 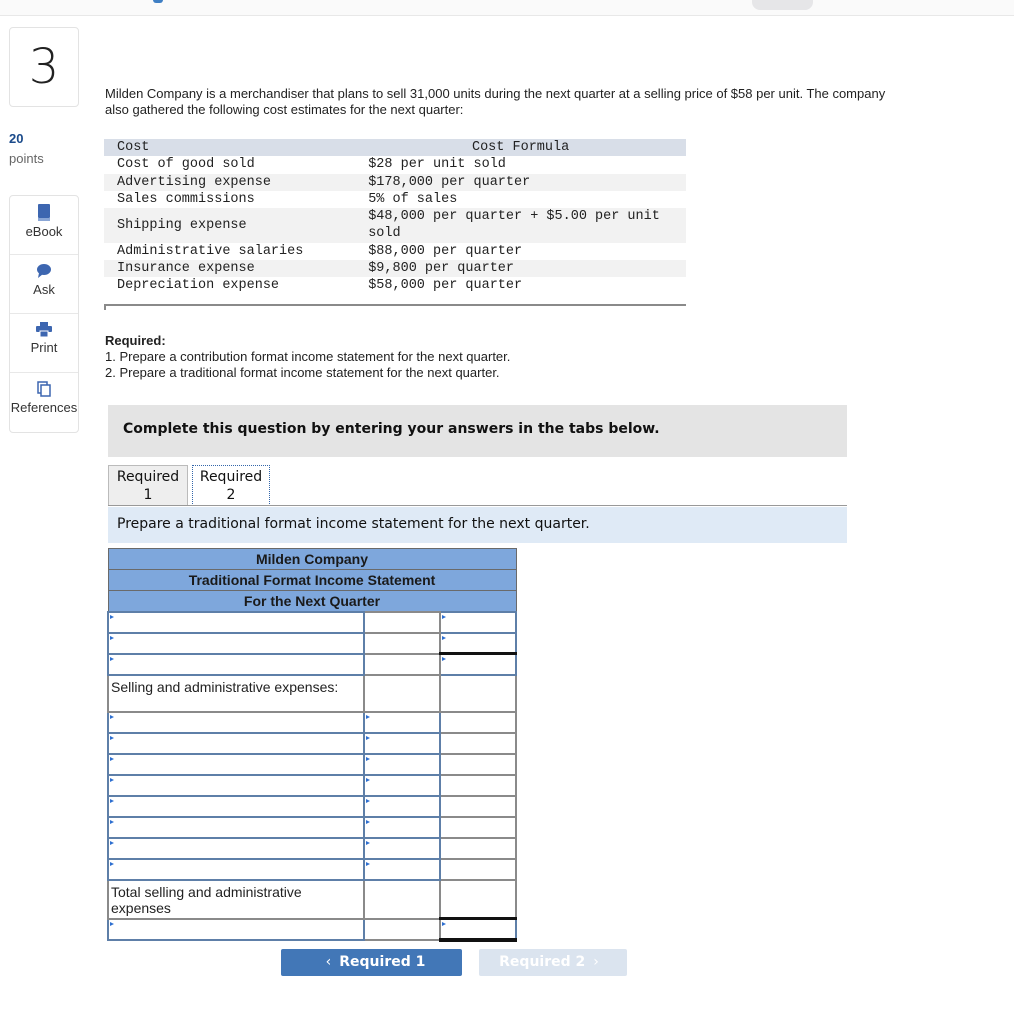 I want to click on chevron-right-icon: ›, so click(x=596, y=962).